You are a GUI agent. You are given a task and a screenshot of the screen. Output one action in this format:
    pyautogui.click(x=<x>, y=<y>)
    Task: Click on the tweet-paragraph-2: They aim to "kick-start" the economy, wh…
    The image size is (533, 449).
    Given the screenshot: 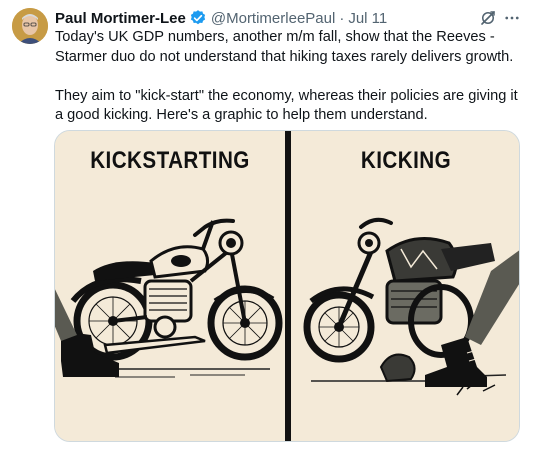 What is the action you would take?
    pyautogui.click(x=286, y=105)
    